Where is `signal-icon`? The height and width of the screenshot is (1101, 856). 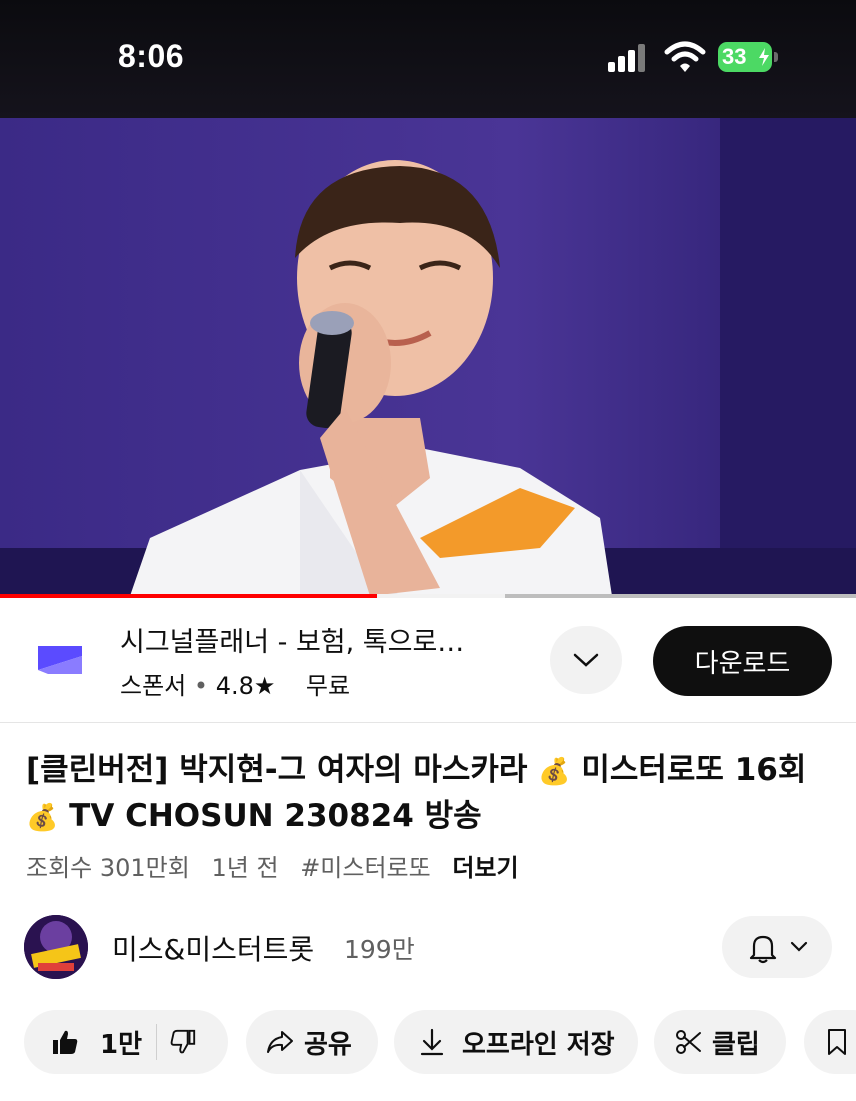
signal-icon is located at coordinates (628, 58).